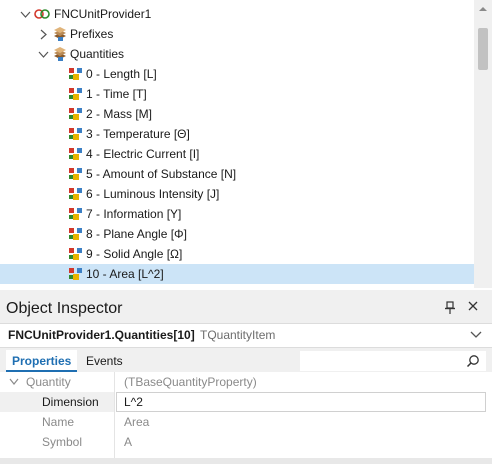 This screenshot has width=492, height=464. I want to click on property-value-editor, so click(301, 402).